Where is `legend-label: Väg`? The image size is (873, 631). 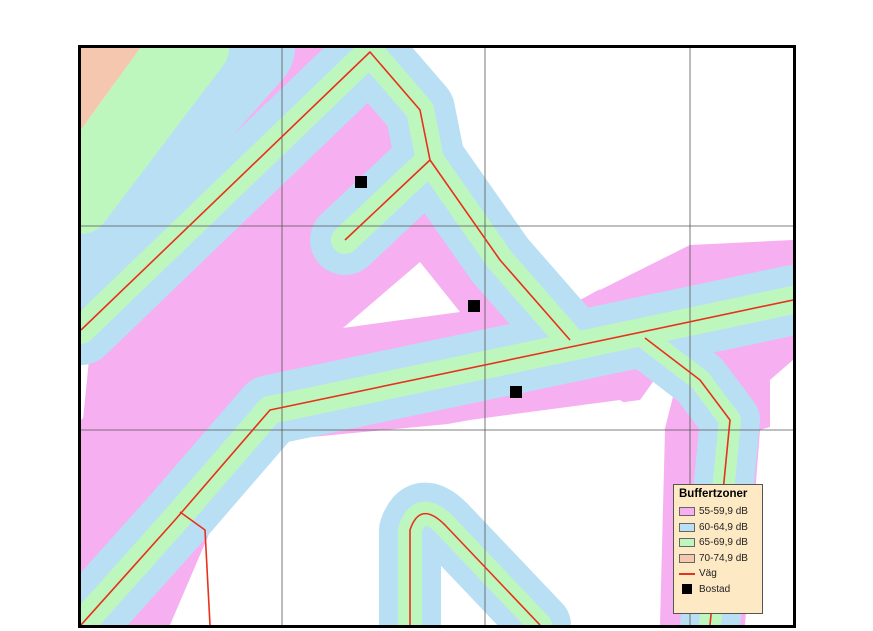 legend-label: Väg is located at coordinates (708, 574).